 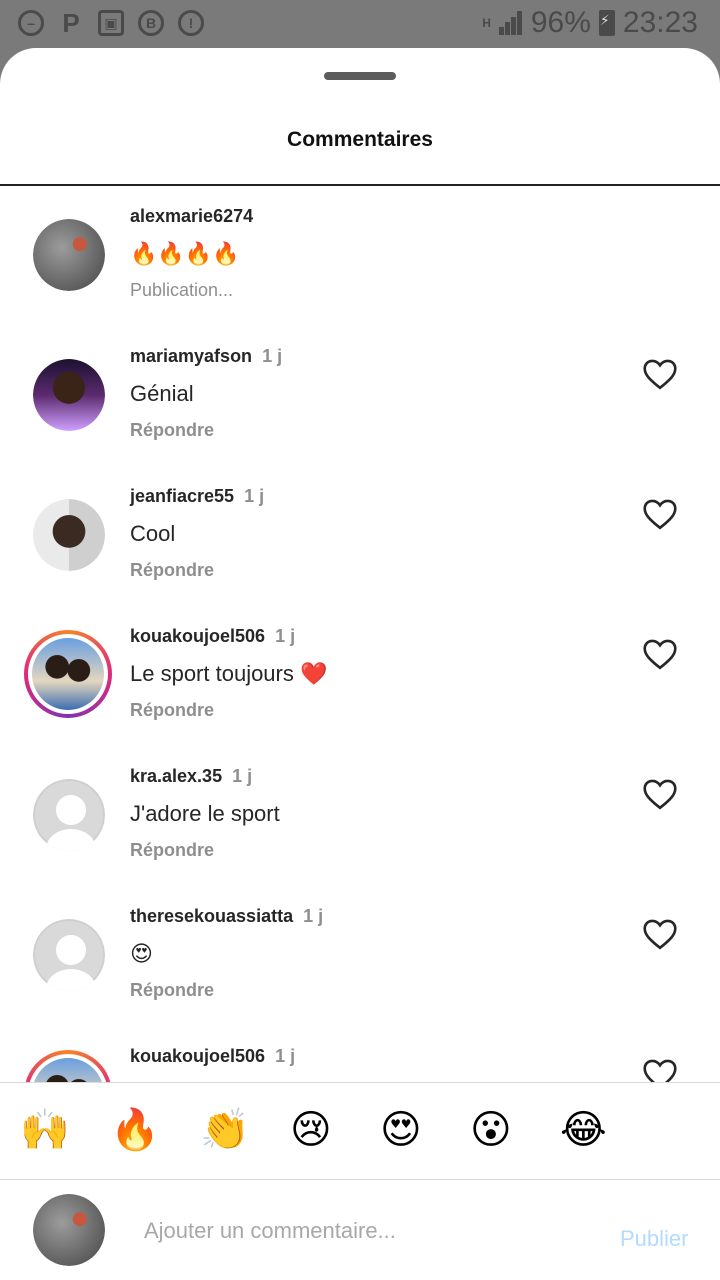 I want to click on status-notification-icons: – P ▣ B !, so click(x=111, y=22).